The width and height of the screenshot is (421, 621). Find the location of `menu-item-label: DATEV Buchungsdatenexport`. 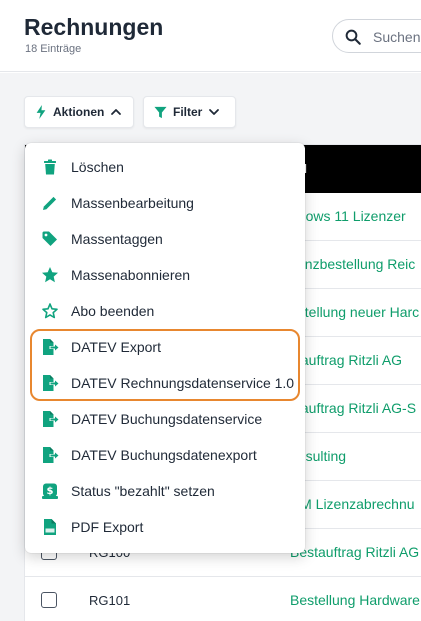

menu-item-label: DATEV Buchungsdatenexport is located at coordinates (164, 455).